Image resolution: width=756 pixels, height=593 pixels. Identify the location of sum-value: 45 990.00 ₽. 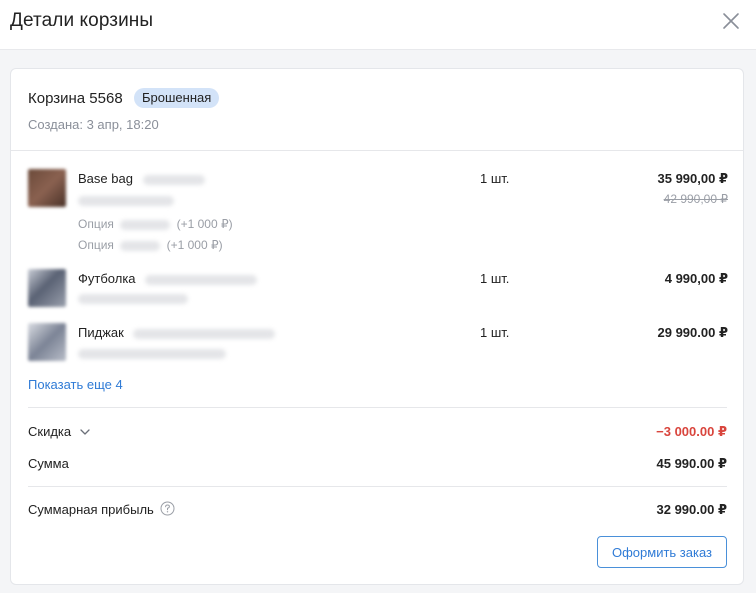
(692, 463).